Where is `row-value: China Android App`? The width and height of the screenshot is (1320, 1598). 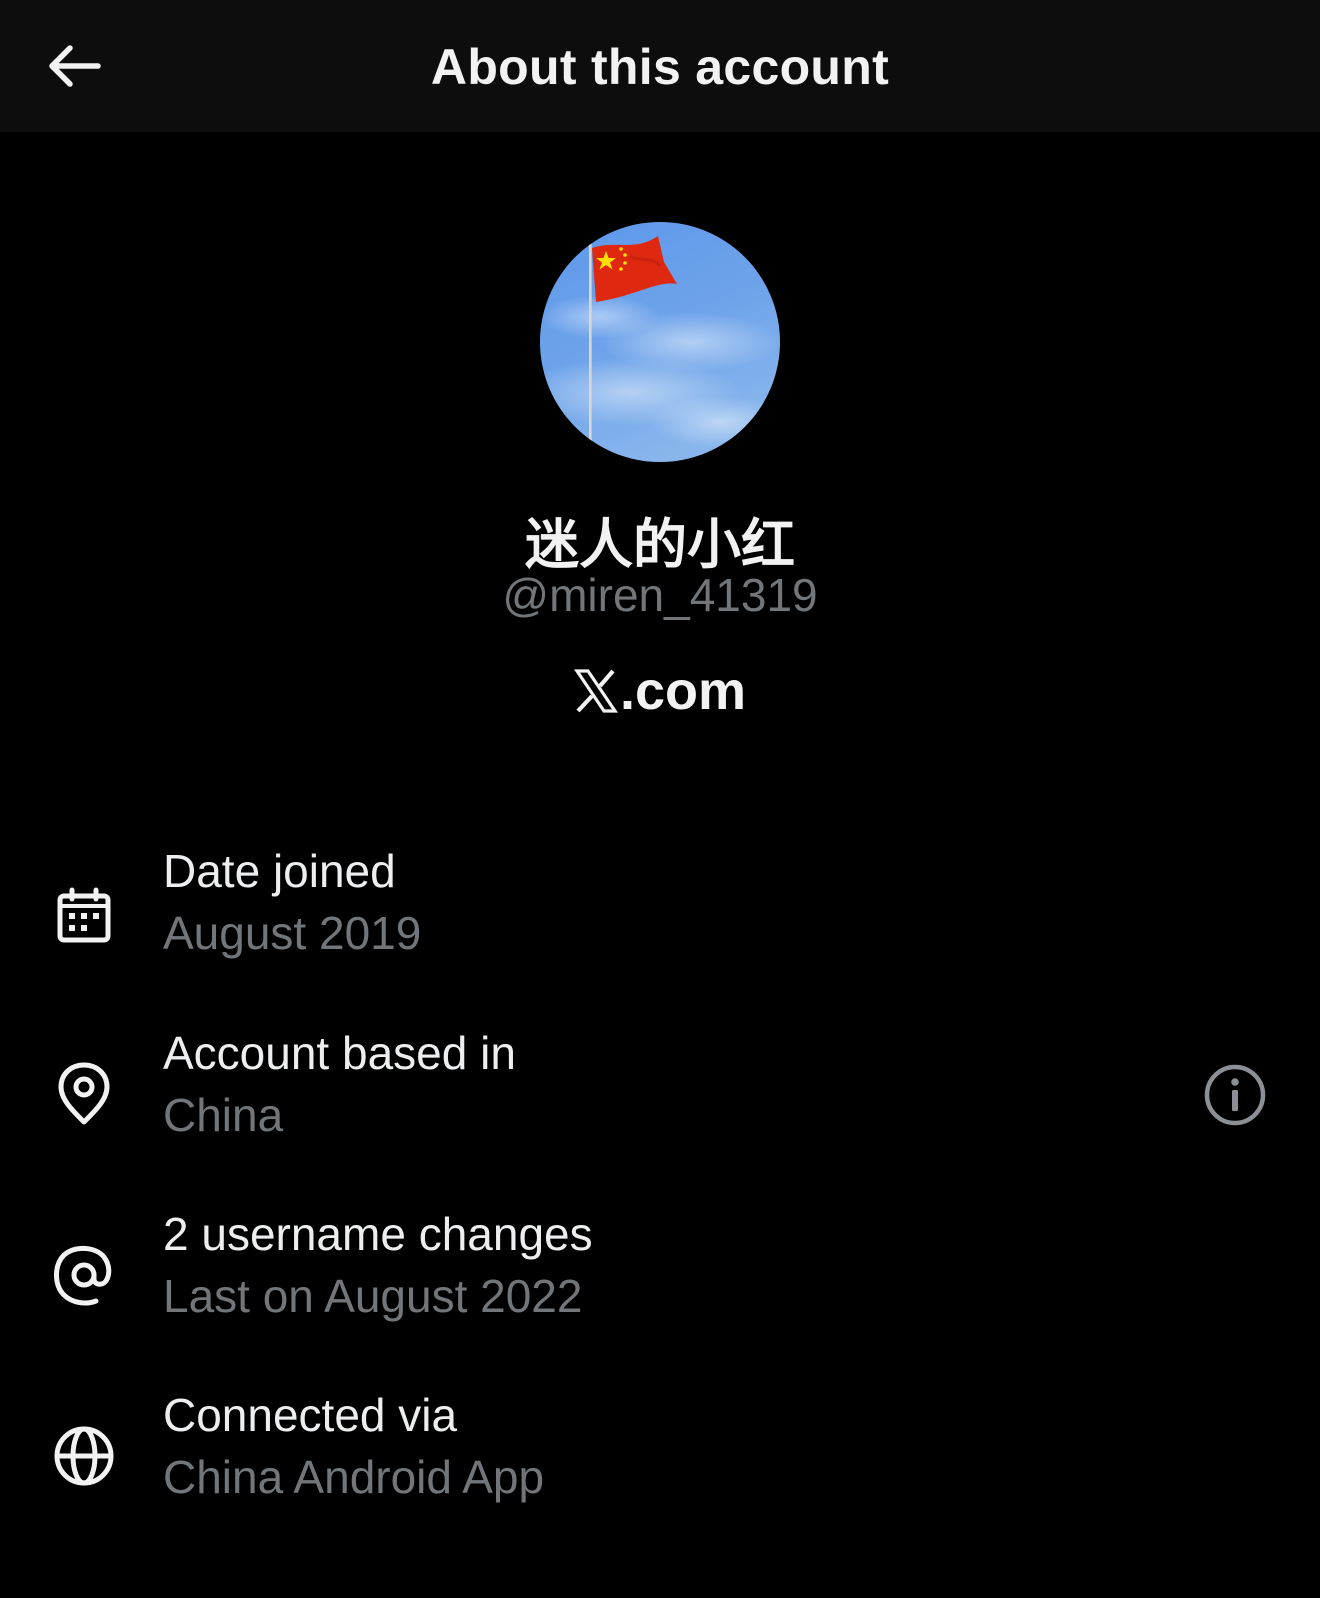 row-value: China Android App is located at coordinates (354, 1477).